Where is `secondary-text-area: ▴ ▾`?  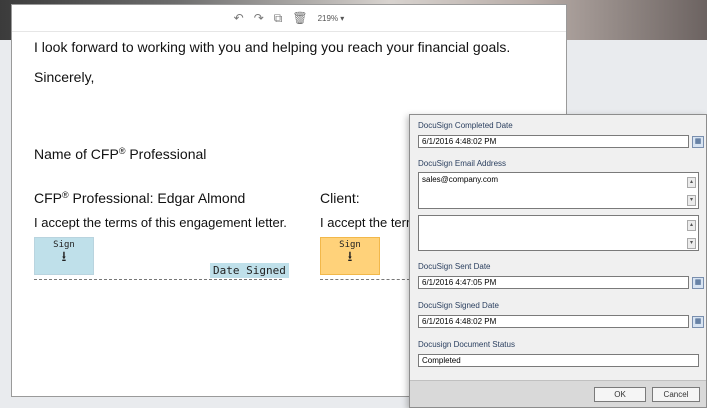
secondary-text-area: ▴ ▾ is located at coordinates (558, 233).